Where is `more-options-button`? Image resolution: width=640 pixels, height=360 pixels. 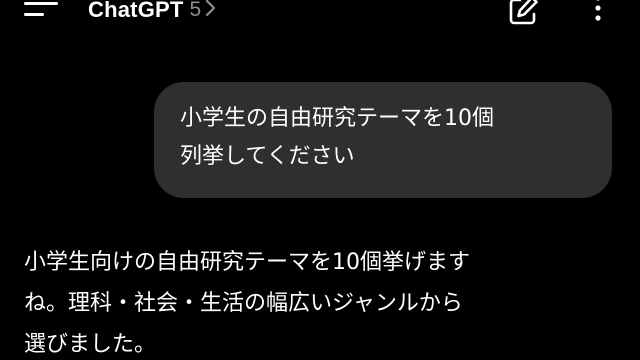
more-options-button is located at coordinates (598, 14).